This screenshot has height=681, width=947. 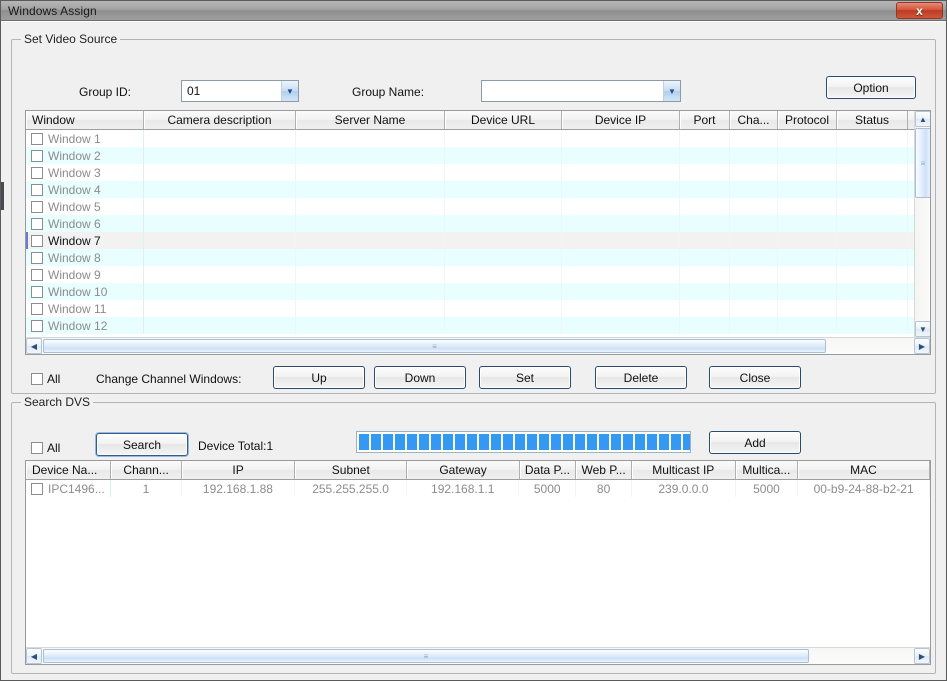 What do you see at coordinates (621, 120) in the screenshot?
I see `column-header: Device IP` at bounding box center [621, 120].